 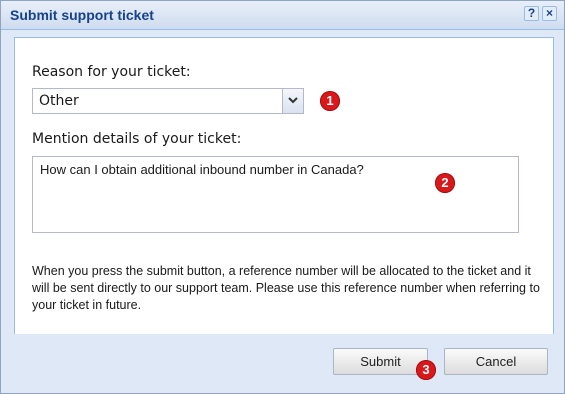 I want to click on annotation-badge-1: 1, so click(x=330, y=101).